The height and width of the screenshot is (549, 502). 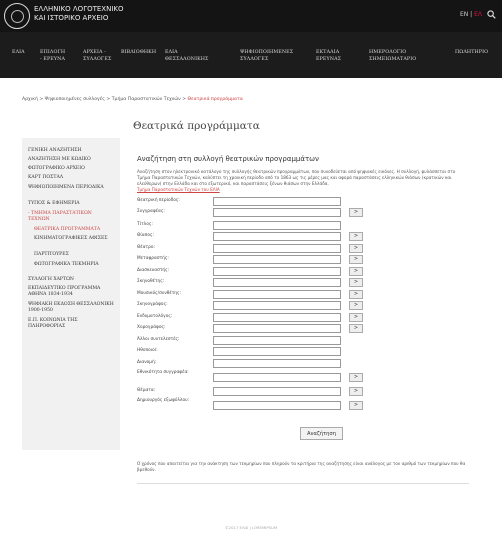 I want to click on performing-arts-link: Τμήμα Παραστατικών Τεχνών του ΕΛΙΑ, so click(x=178, y=189).